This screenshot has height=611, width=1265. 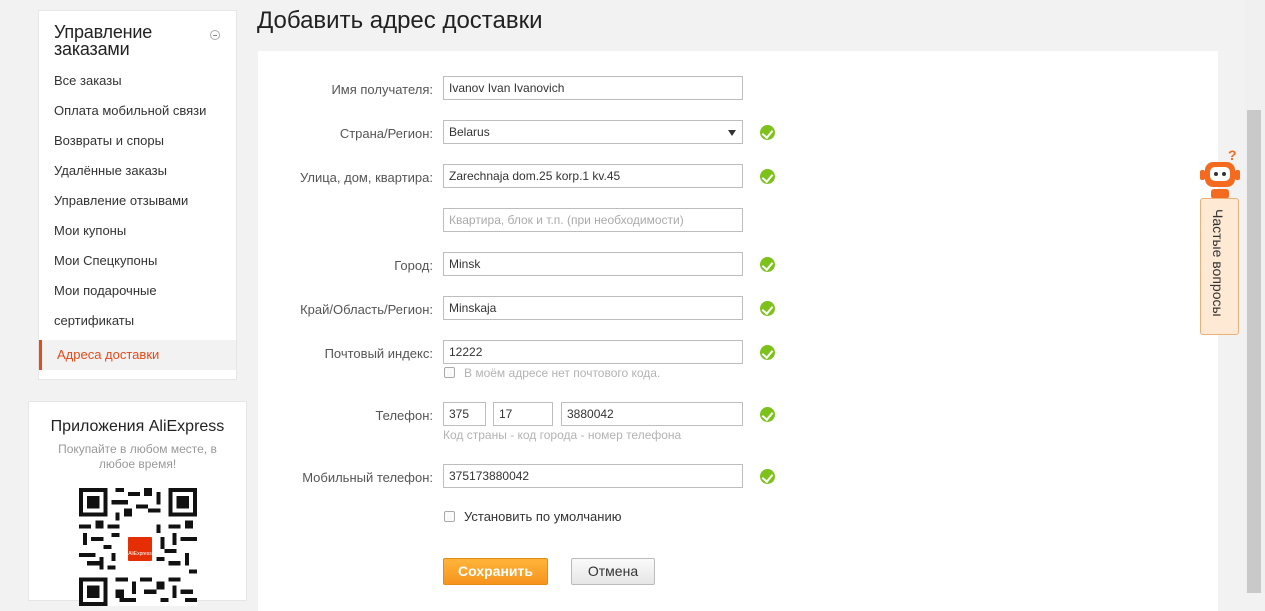 I want to click on apps-title: Приложения AliExpress, so click(x=137, y=426).